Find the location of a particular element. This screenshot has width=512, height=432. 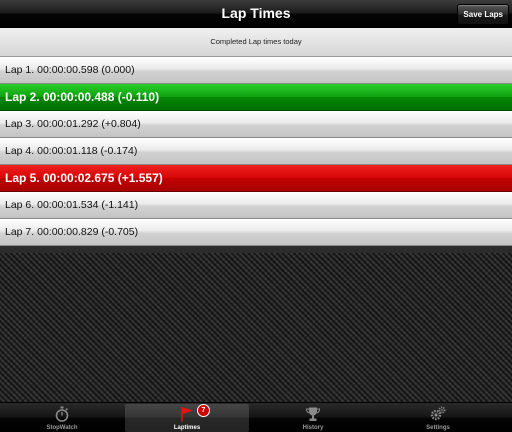

tab-settings: Settings is located at coordinates (438, 418).